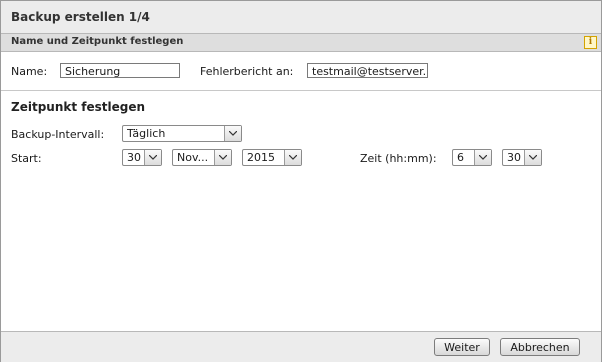  I want to click on name-label: Name:, so click(29, 71).